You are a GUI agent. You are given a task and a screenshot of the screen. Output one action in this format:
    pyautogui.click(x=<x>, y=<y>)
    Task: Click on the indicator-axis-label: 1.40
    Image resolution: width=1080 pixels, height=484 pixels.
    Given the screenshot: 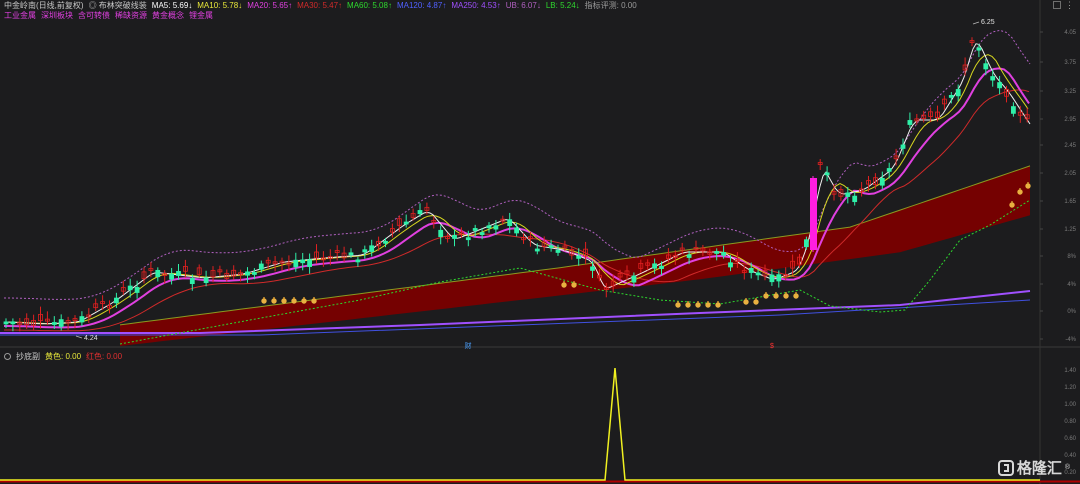 What is the action you would take?
    pyautogui.click(x=1070, y=371)
    